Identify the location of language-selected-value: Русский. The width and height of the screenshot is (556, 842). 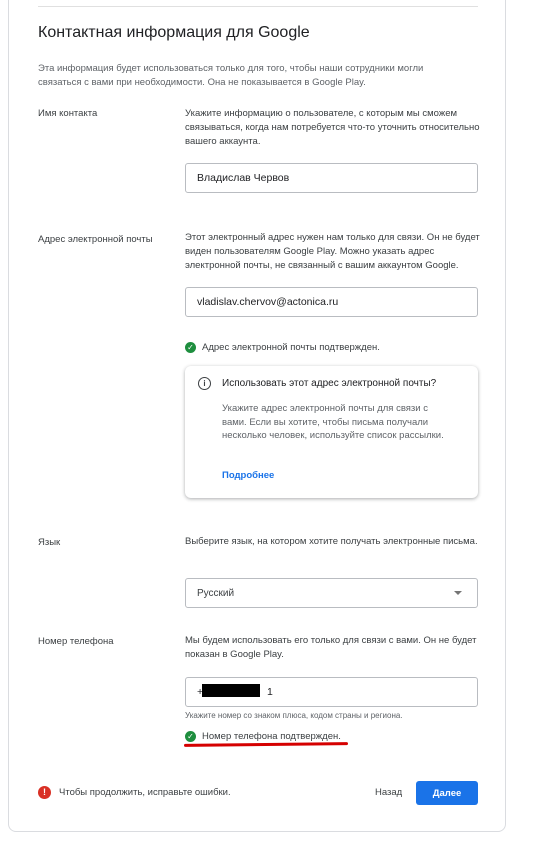
(216, 593).